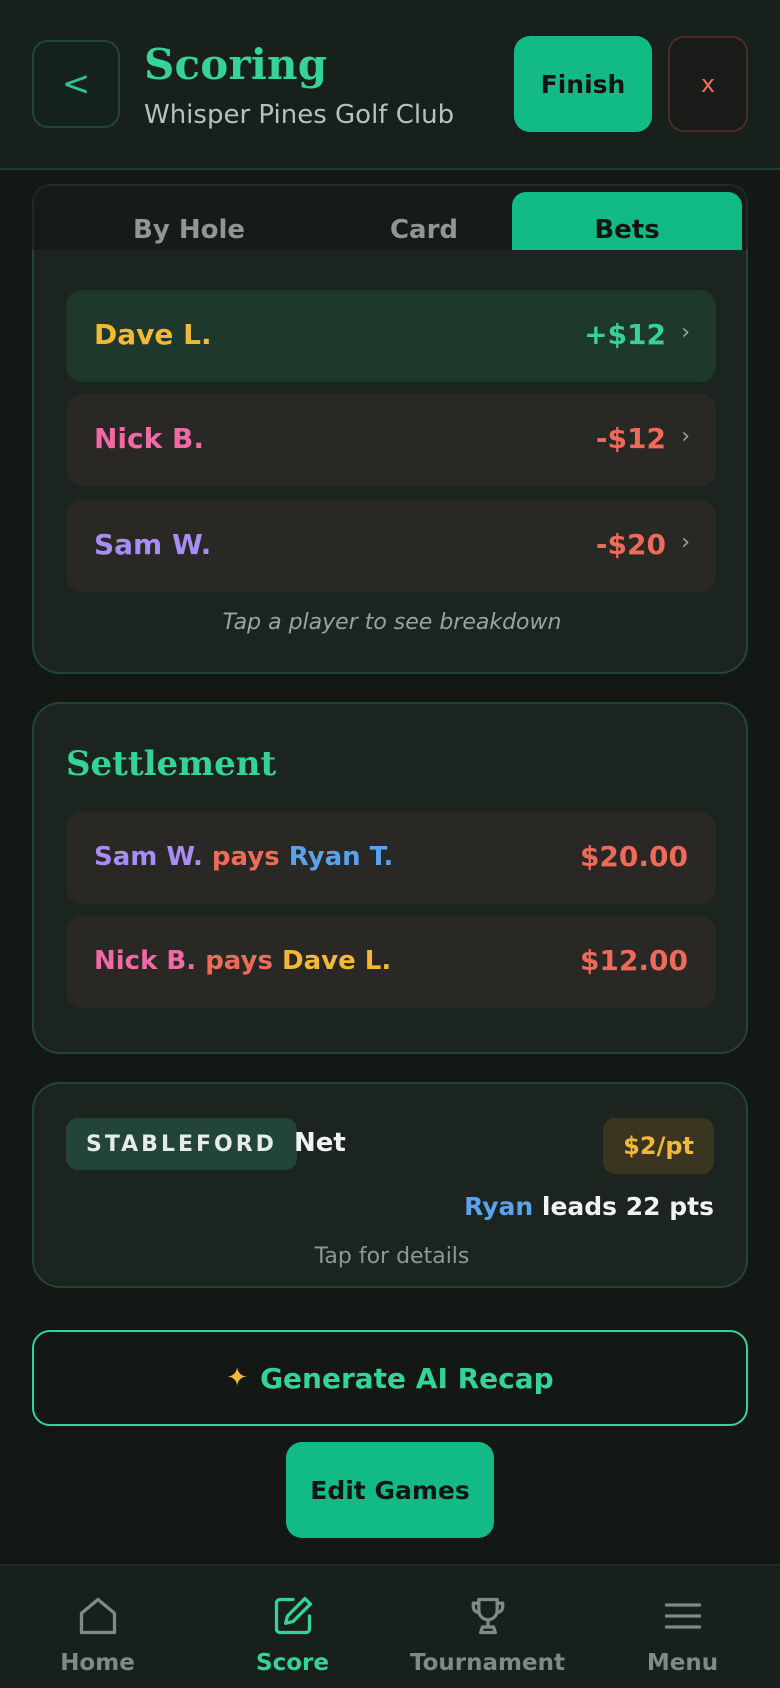 Image resolution: width=780 pixels, height=1688 pixels. Describe the element at coordinates (391, 440) in the screenshot. I see `player-row-nick: Nick B. -$12 ›` at that location.